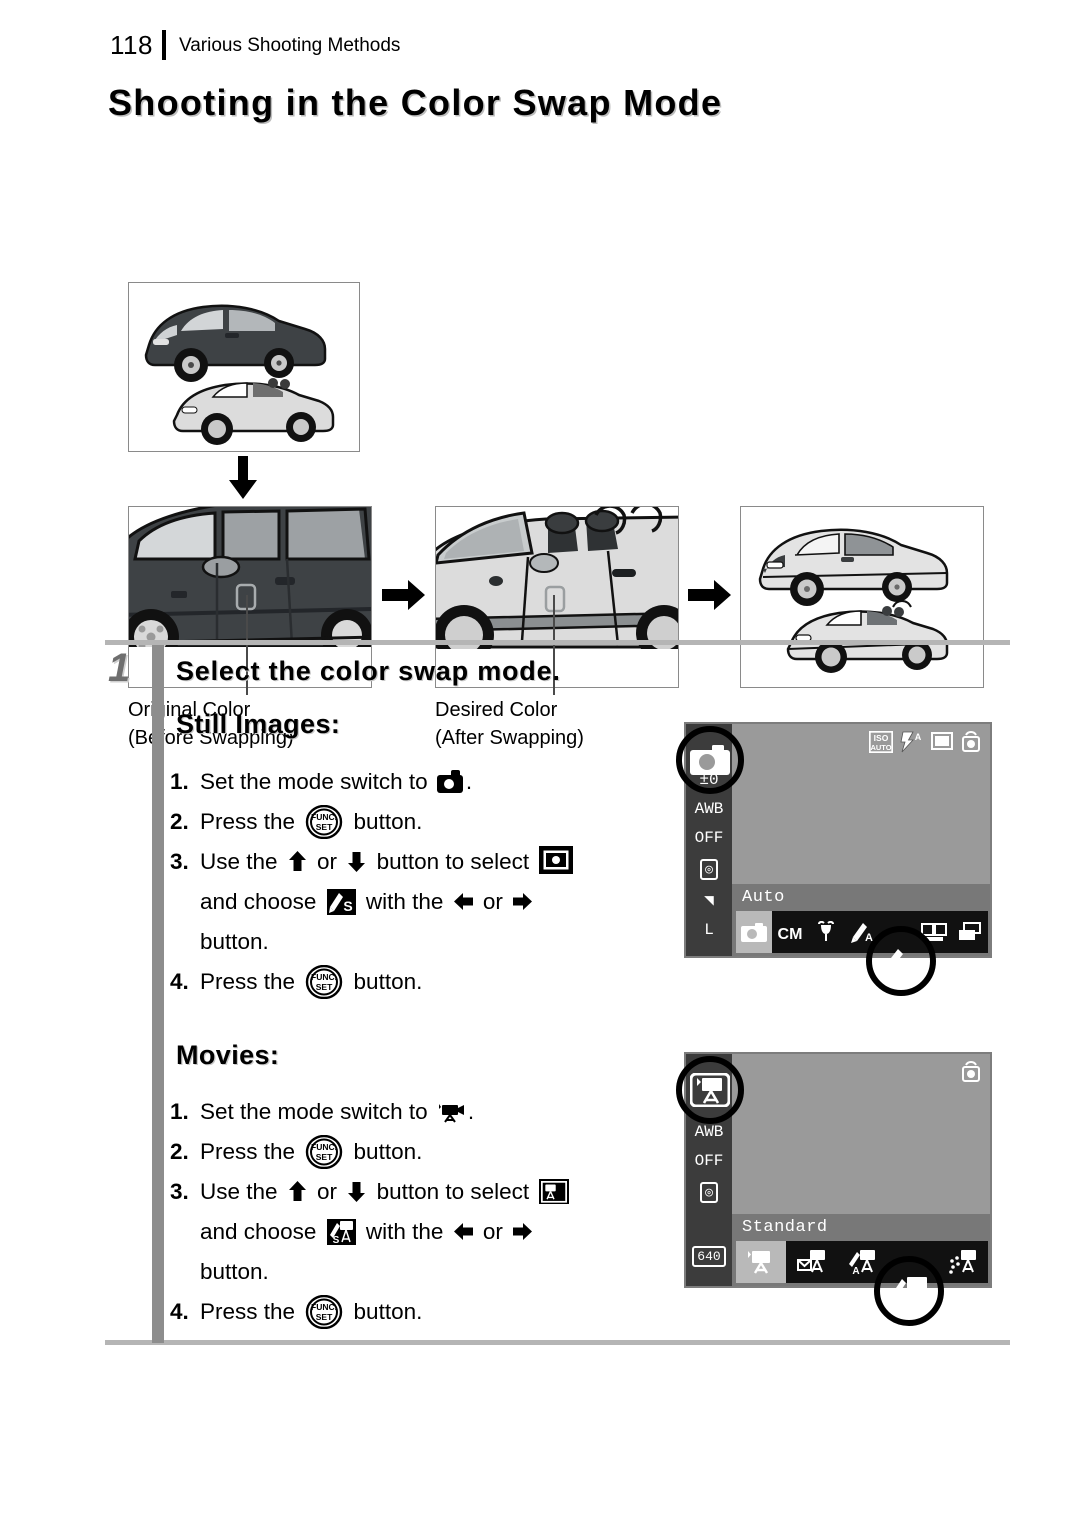  What do you see at coordinates (971, 744) in the screenshot?
I see `shake-warning-icon` at bounding box center [971, 744].